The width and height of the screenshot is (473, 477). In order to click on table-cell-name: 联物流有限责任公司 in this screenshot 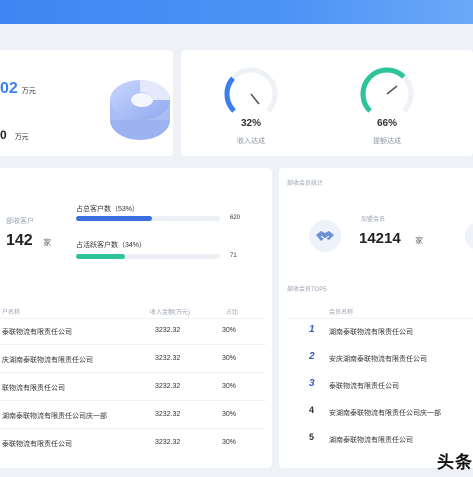, I will do `click(33, 388)`.